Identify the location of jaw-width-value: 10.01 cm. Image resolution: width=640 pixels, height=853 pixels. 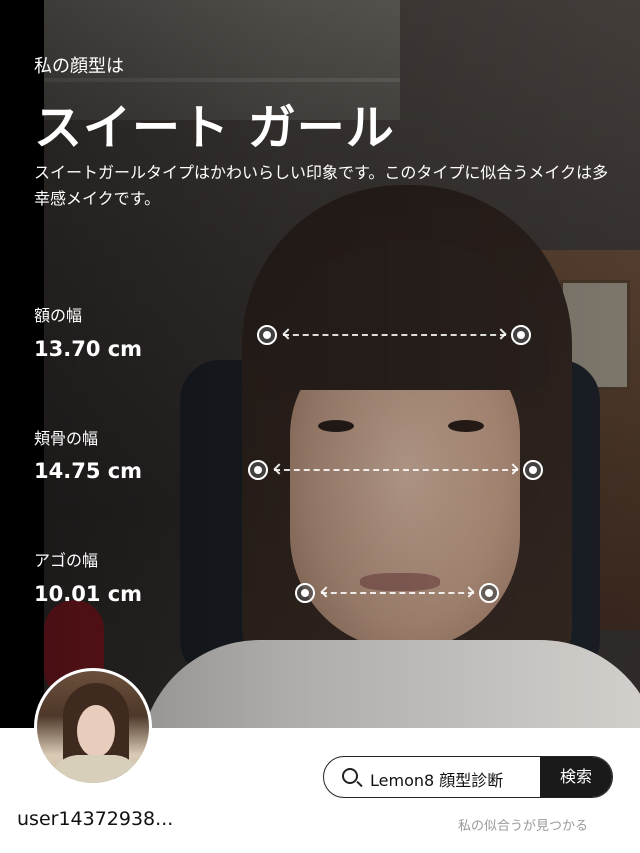
(88, 594).